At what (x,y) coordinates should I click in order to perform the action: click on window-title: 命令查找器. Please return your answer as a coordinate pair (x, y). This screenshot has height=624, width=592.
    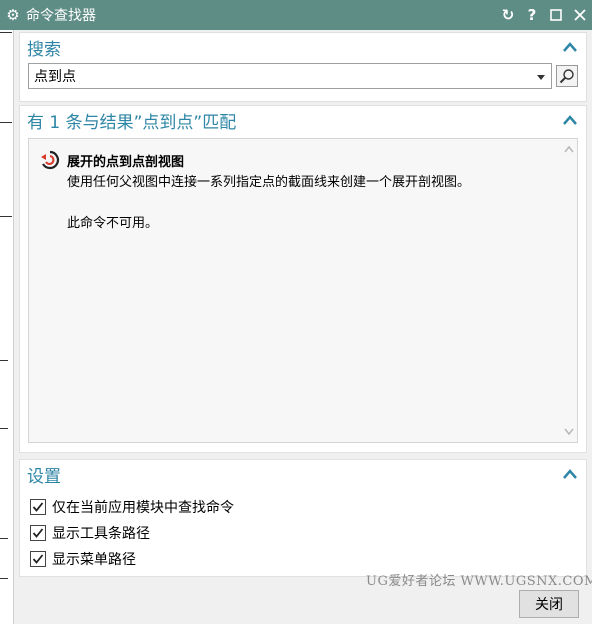
    Looking at the image, I should click on (61, 16).